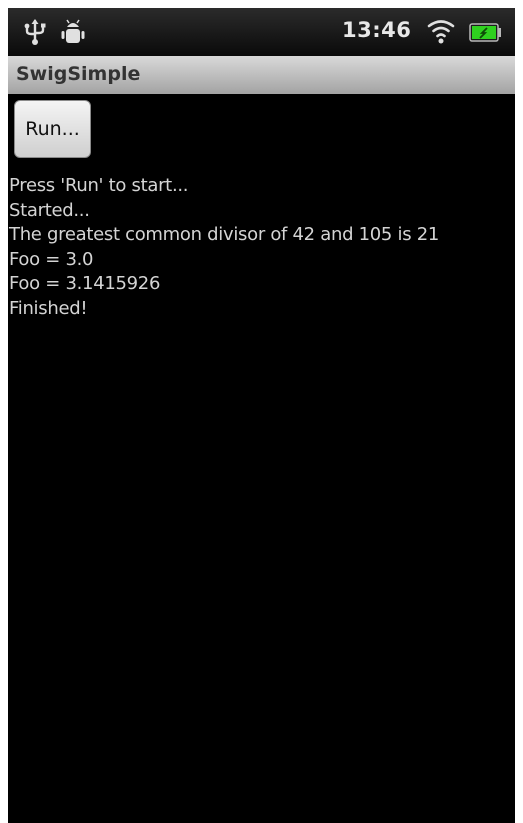  What do you see at coordinates (35, 32) in the screenshot?
I see `usb-icon` at bounding box center [35, 32].